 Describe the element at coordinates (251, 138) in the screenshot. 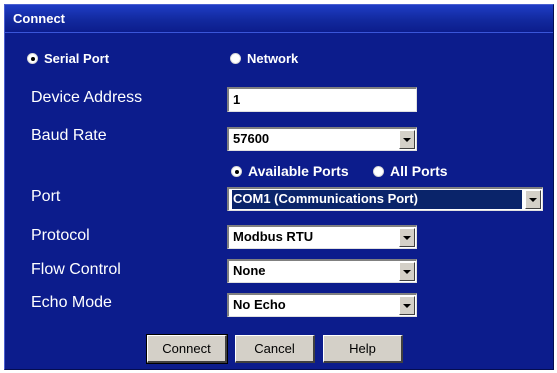

I see `baud-rate-value: 57600` at that location.